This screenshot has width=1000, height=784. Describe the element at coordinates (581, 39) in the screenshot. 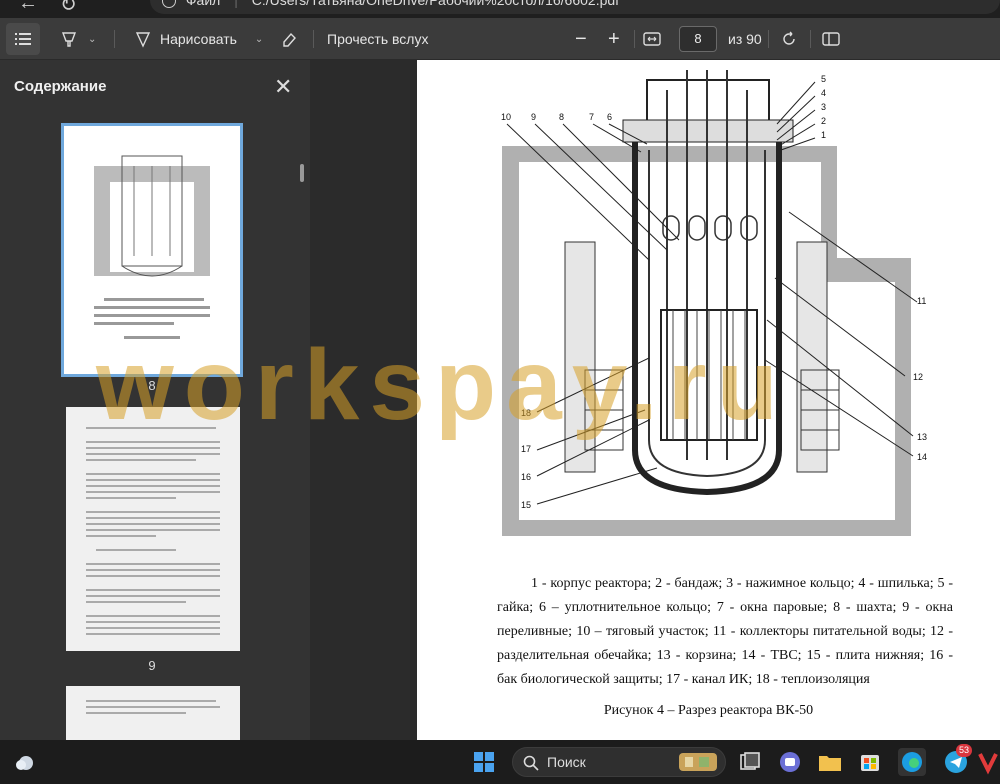

I see `zoom-out-button: −` at that location.